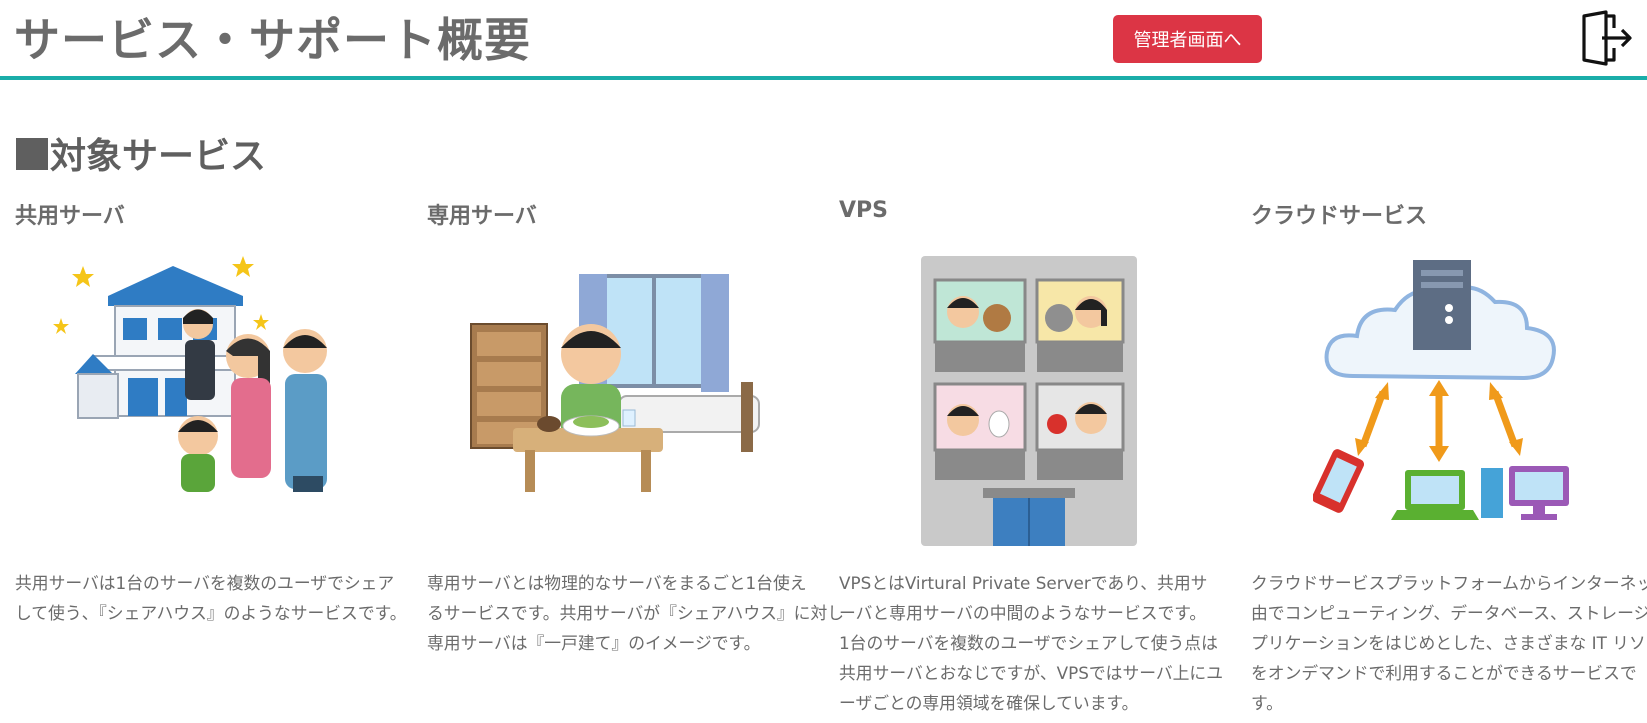 This screenshot has height=723, width=1647. I want to click on service-title: クラウドサービス, so click(1339, 216).